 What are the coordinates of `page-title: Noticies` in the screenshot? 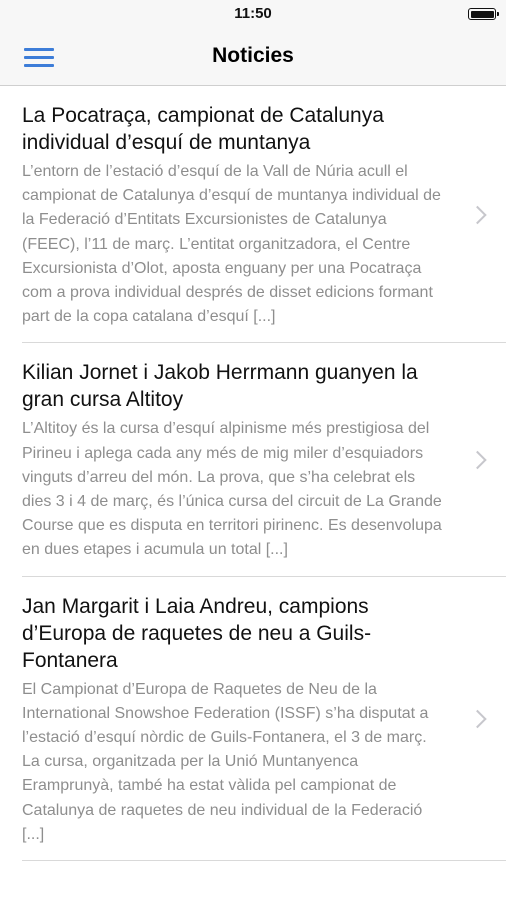 It's located at (253, 55).